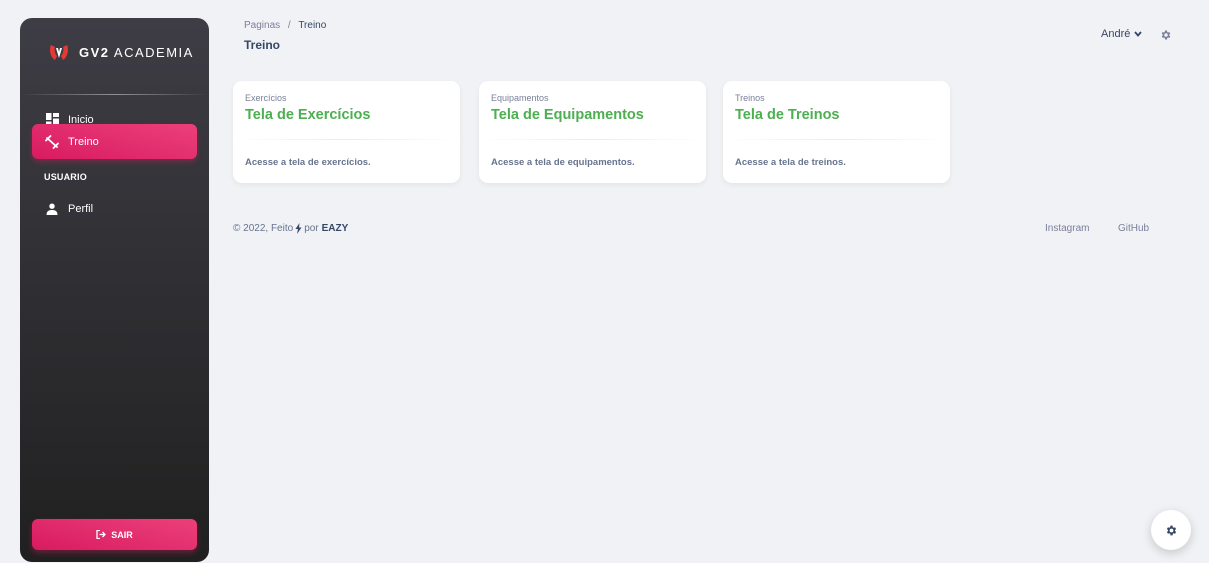  Describe the element at coordinates (520, 98) in the screenshot. I see `card-subtitle: Equipamentos` at that location.